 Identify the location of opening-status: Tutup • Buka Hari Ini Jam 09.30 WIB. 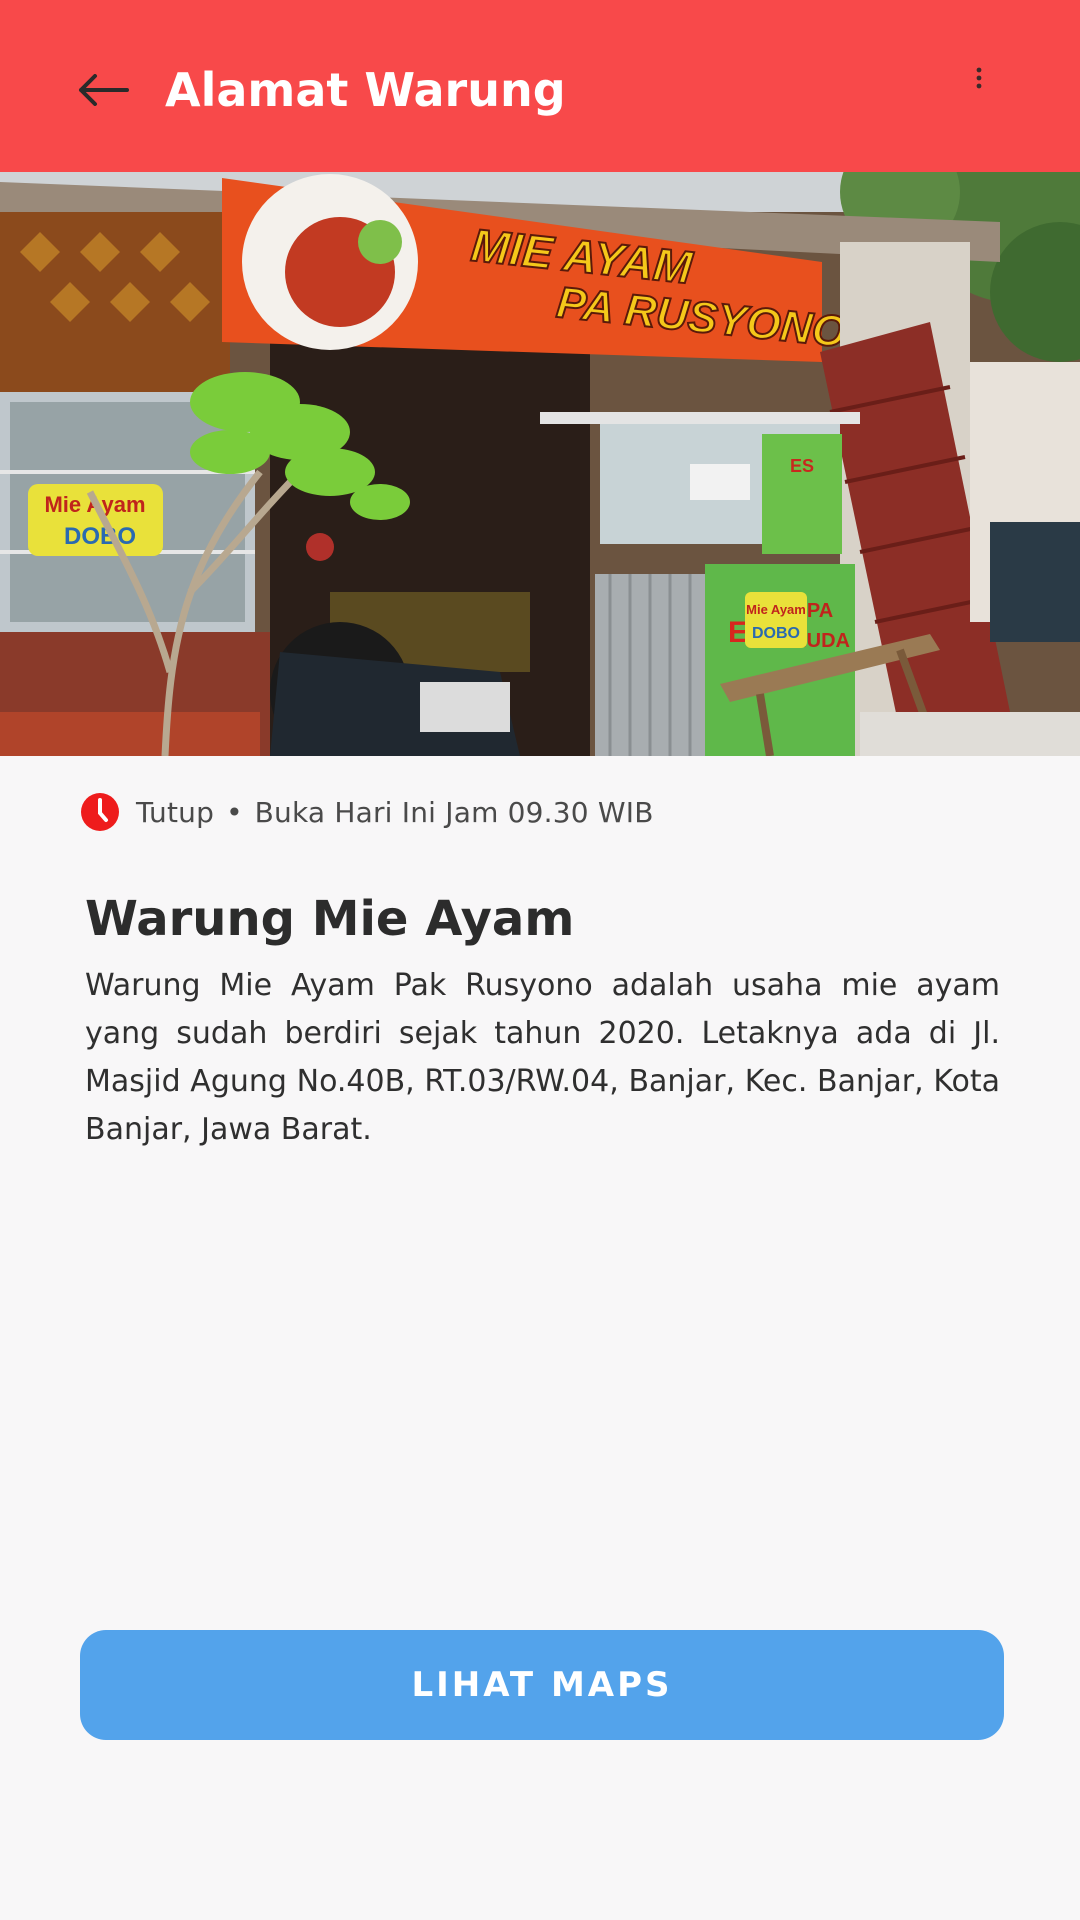
(367, 812).